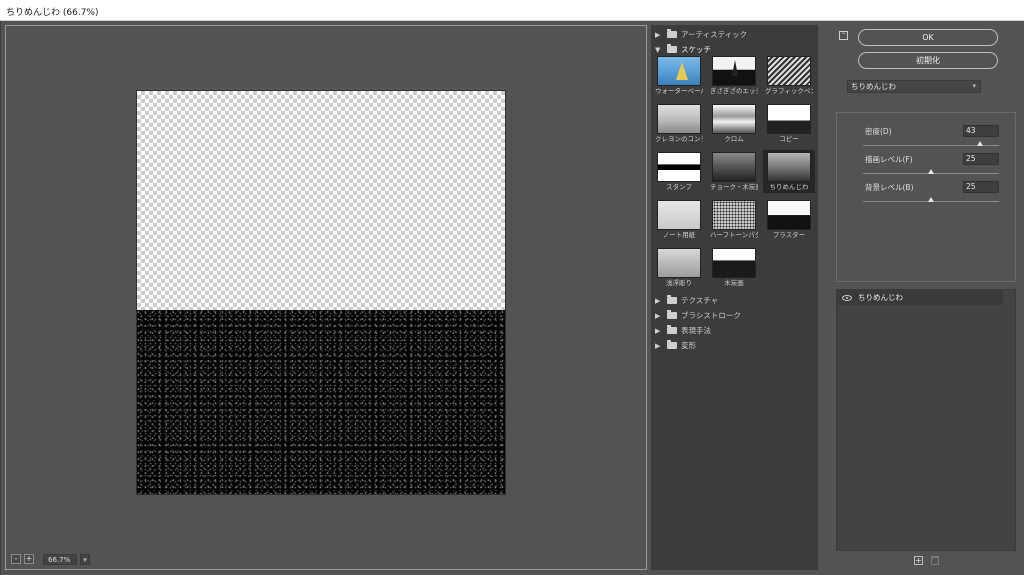 The height and width of the screenshot is (575, 1024). Describe the element at coordinates (926, 197) in the screenshot. I see `filter-options-group: 密度(D) 43 描画レベル(F) 25 背景レベル(B) 25` at that location.